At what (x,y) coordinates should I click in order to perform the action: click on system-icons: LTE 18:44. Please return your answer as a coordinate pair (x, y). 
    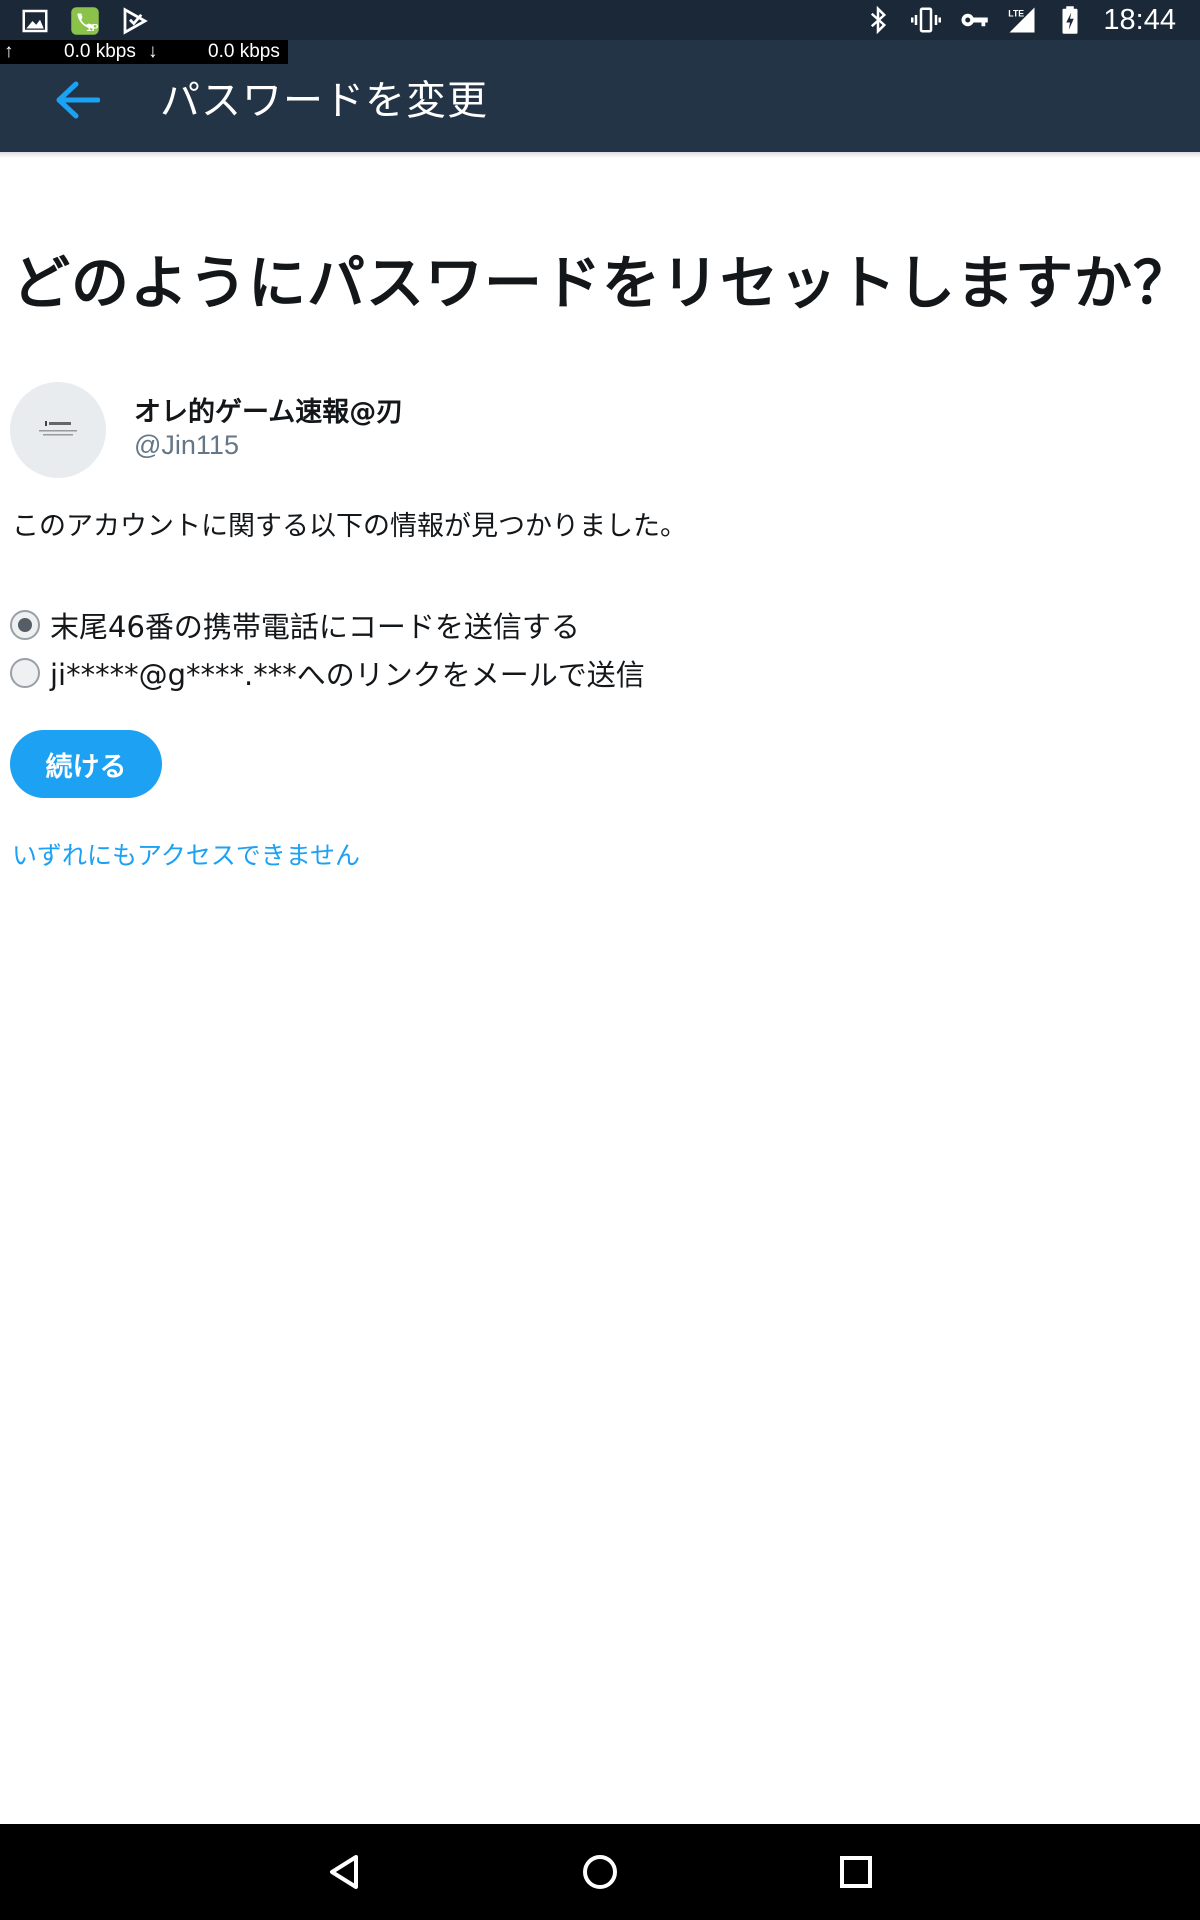
    Looking at the image, I should click on (1019, 20).